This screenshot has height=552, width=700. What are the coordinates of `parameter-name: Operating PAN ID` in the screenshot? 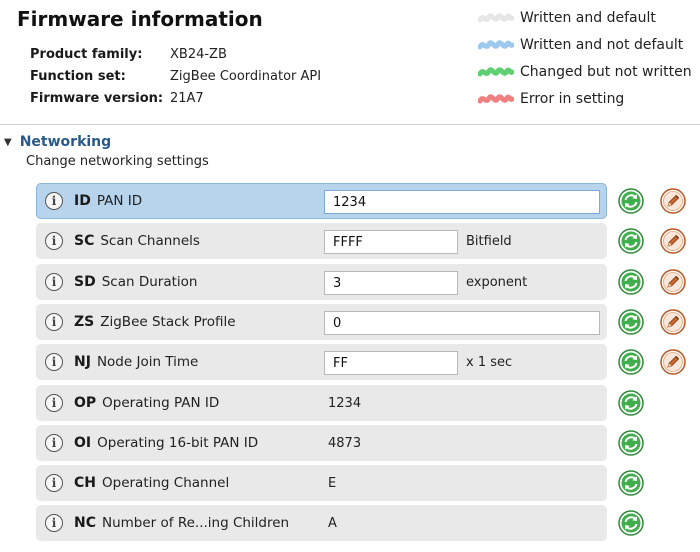 It's located at (161, 403).